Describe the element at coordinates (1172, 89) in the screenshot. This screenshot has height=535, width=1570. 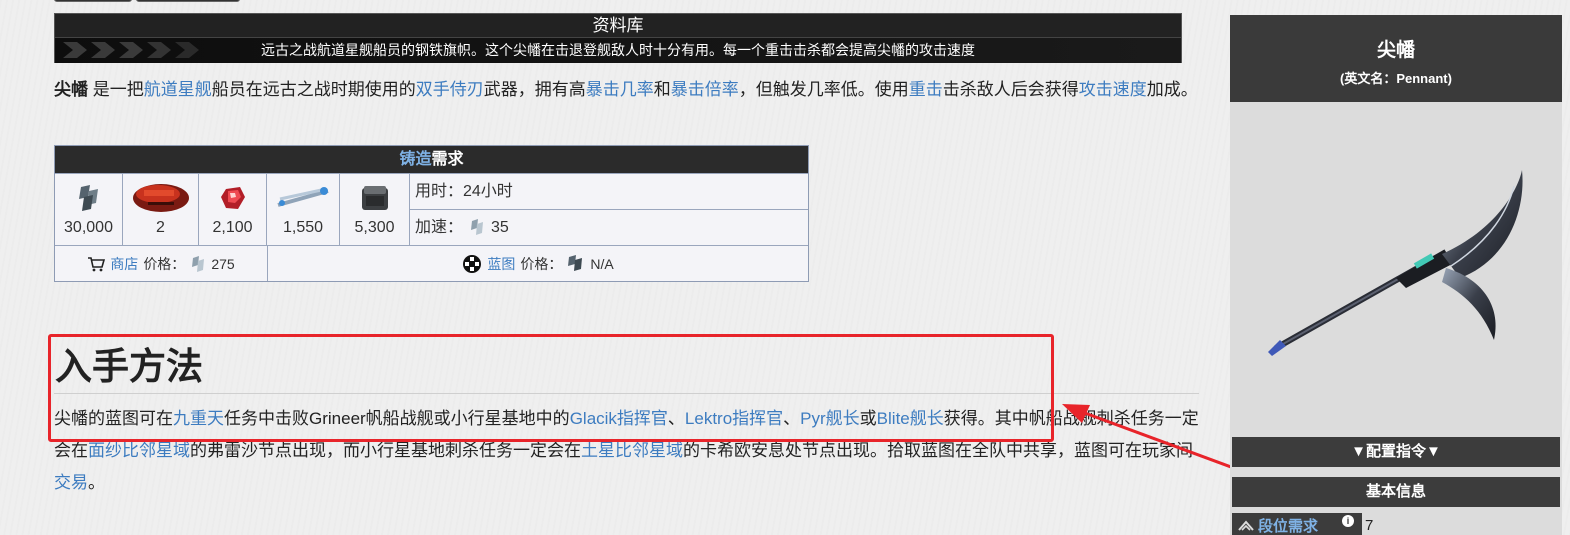
I see `text: 加成。` at that location.